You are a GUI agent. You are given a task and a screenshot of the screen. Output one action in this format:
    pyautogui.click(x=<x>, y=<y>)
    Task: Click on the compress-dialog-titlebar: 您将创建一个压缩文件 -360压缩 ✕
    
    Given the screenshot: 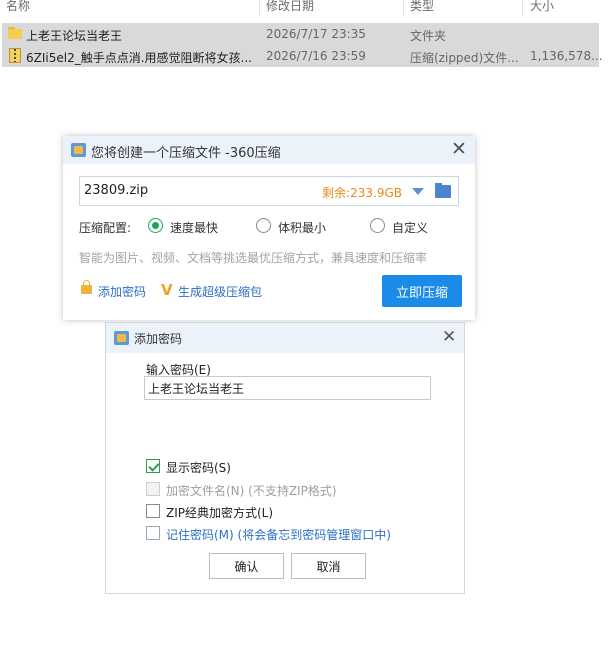 What is the action you would take?
    pyautogui.click(x=269, y=150)
    